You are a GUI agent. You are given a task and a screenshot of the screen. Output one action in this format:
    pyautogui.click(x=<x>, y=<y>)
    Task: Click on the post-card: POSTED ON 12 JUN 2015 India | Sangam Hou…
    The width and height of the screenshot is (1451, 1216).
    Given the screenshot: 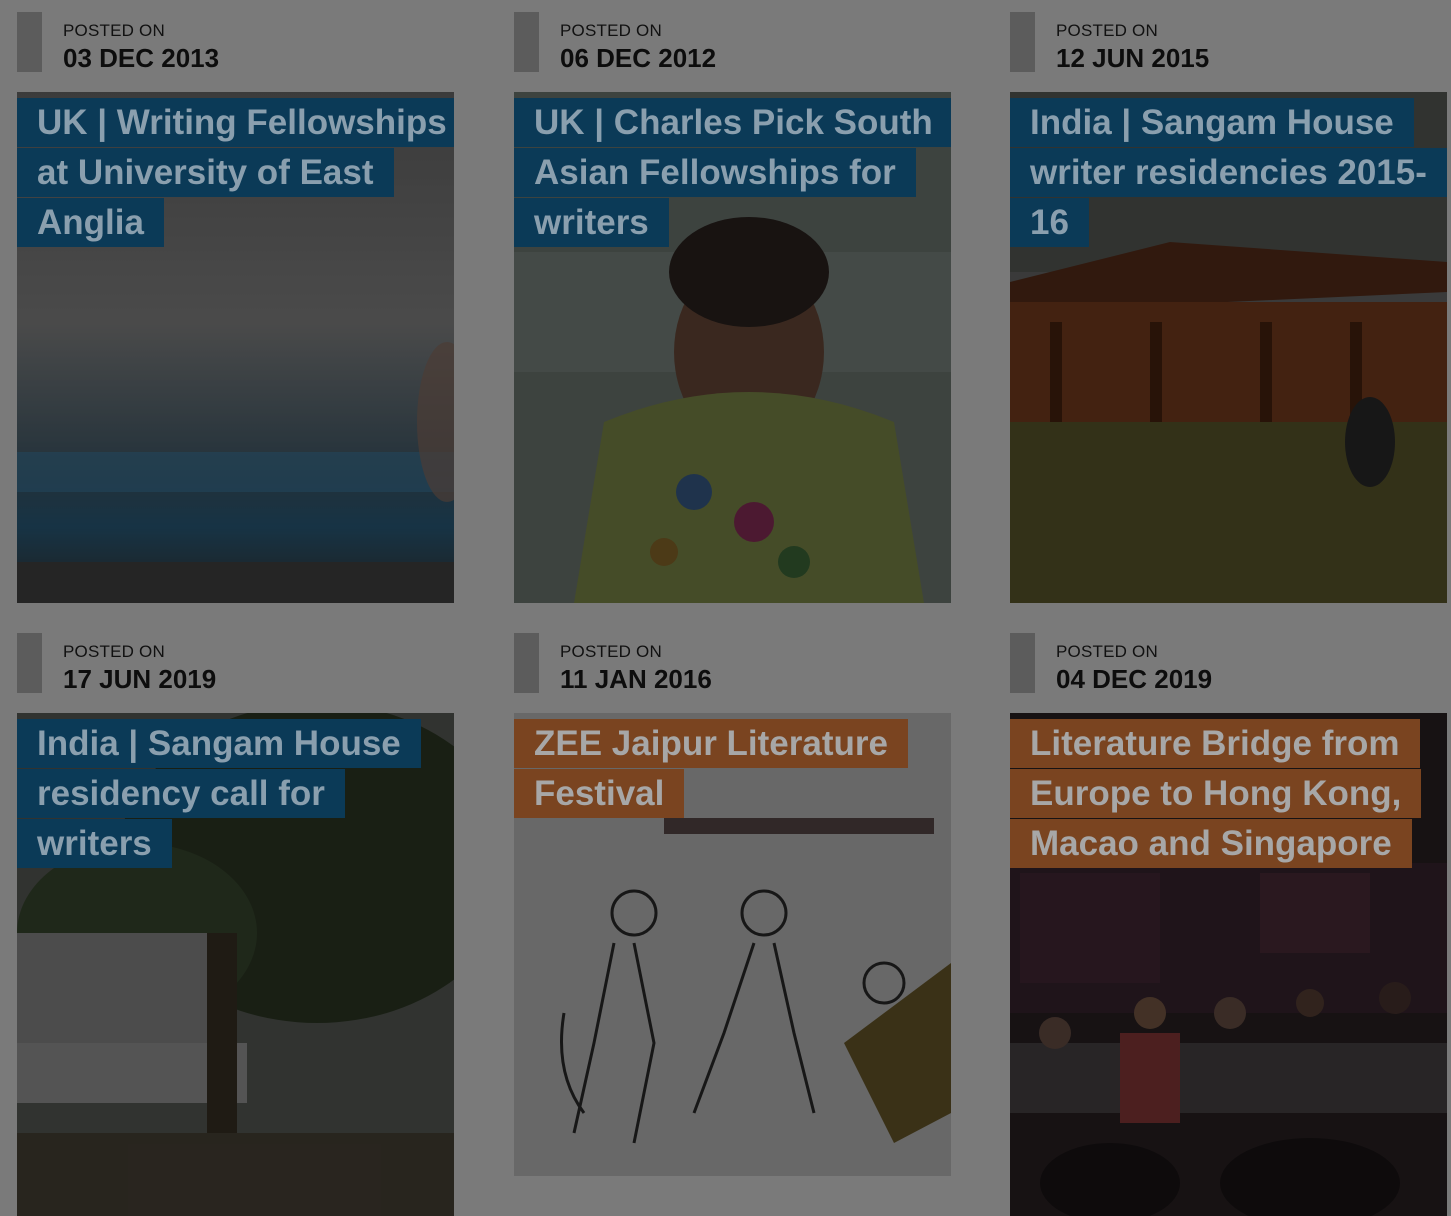 What is the action you would take?
    pyautogui.click(x=1228, y=301)
    